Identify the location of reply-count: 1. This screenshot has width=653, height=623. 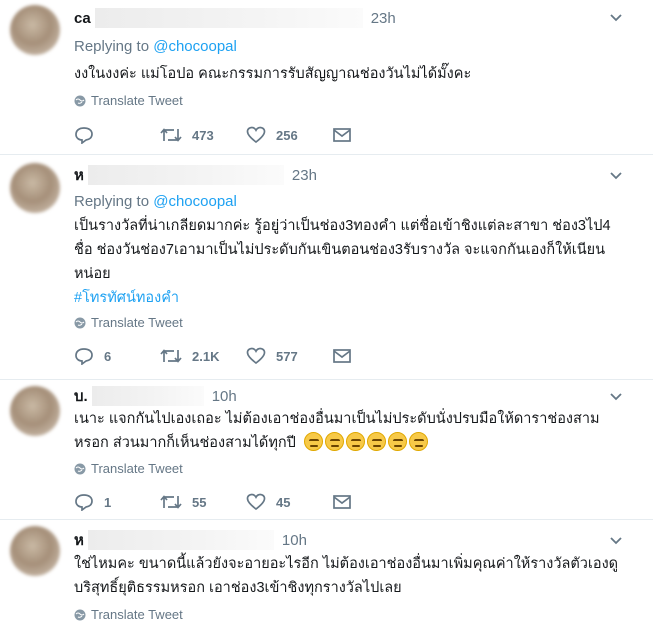
(108, 502).